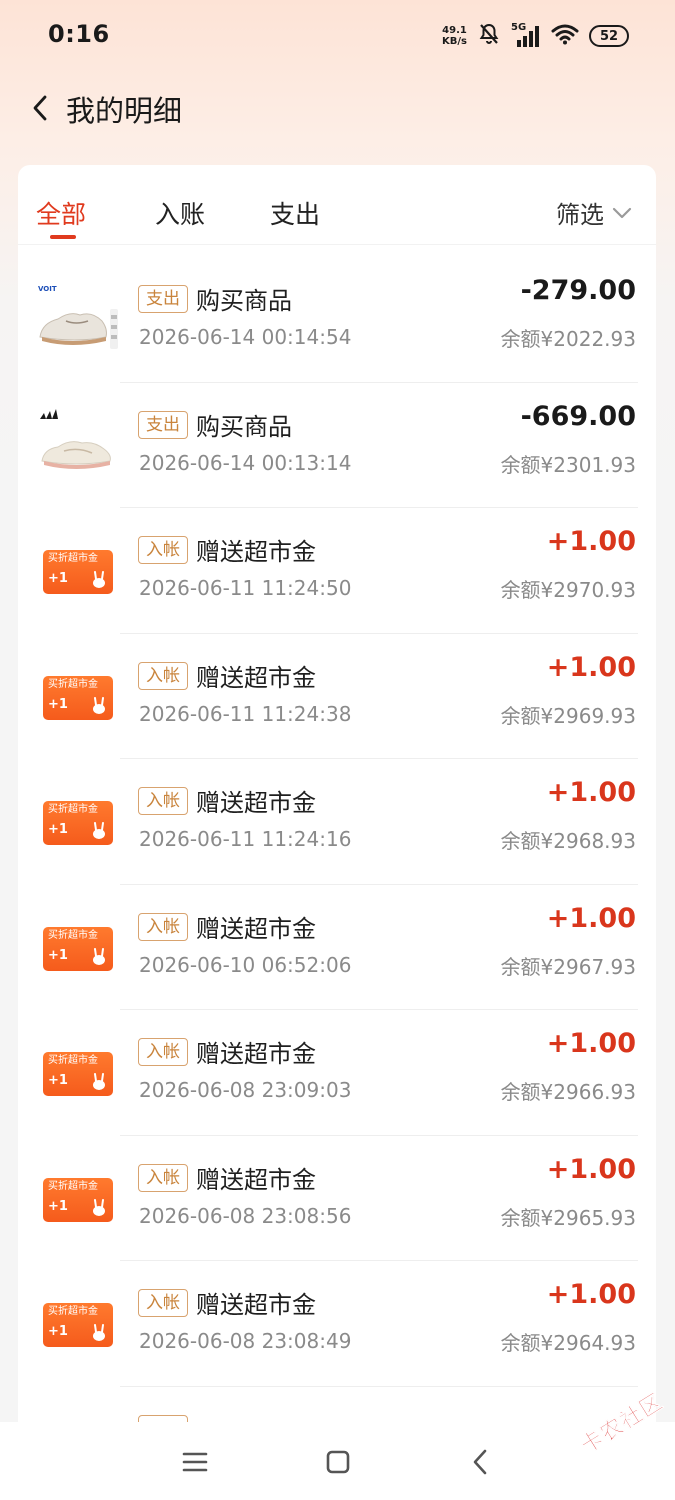 The image size is (675, 1500). I want to click on transaction-balance: 余额¥2967.93, so click(568, 966).